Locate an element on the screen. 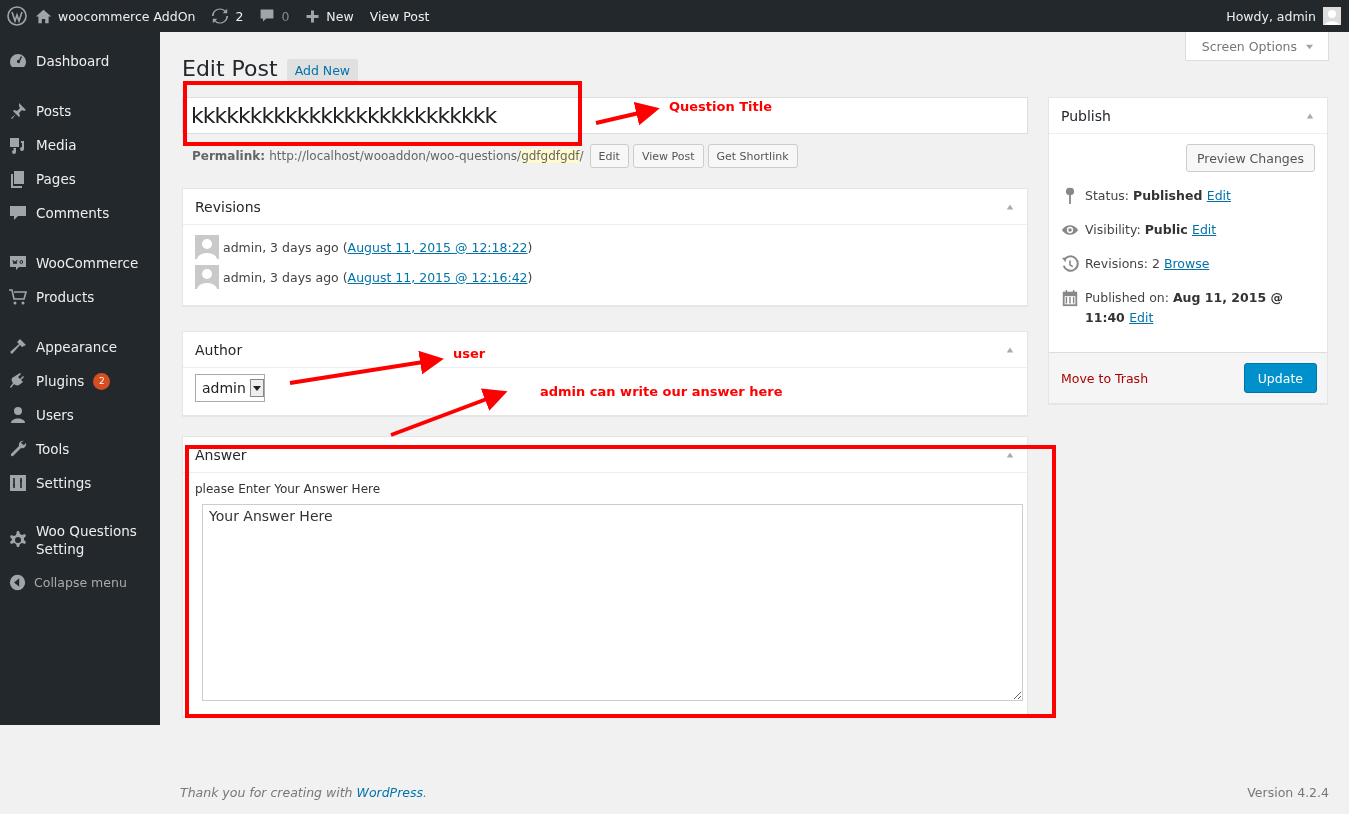 The height and width of the screenshot is (814, 1349). sidebar-item: Pages is located at coordinates (80, 179).